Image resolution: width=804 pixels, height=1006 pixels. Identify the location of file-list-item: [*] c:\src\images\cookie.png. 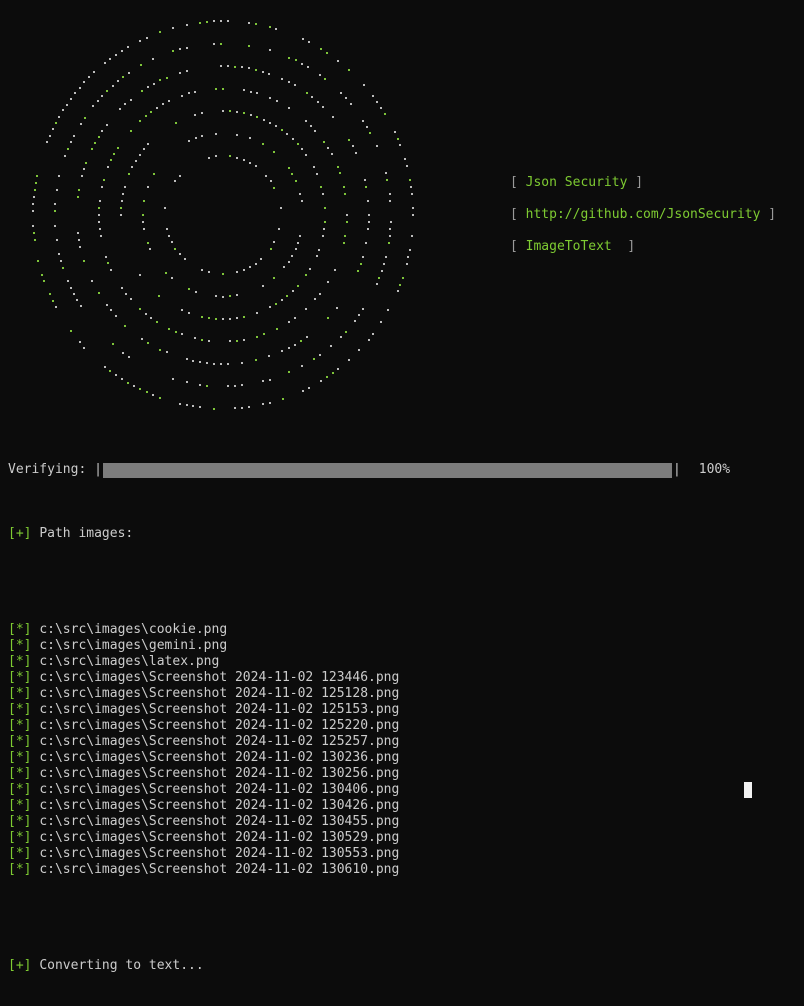
(203, 630).